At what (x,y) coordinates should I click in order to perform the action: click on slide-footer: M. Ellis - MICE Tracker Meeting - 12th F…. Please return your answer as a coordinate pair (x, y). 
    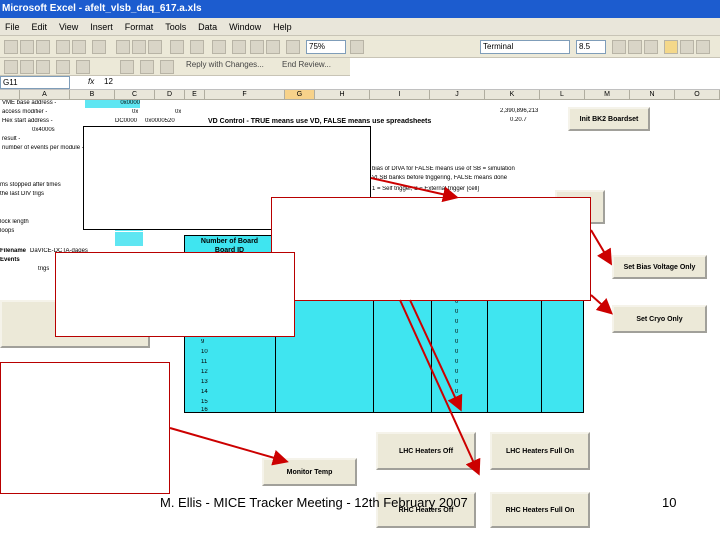
    Looking at the image, I should click on (360, 506).